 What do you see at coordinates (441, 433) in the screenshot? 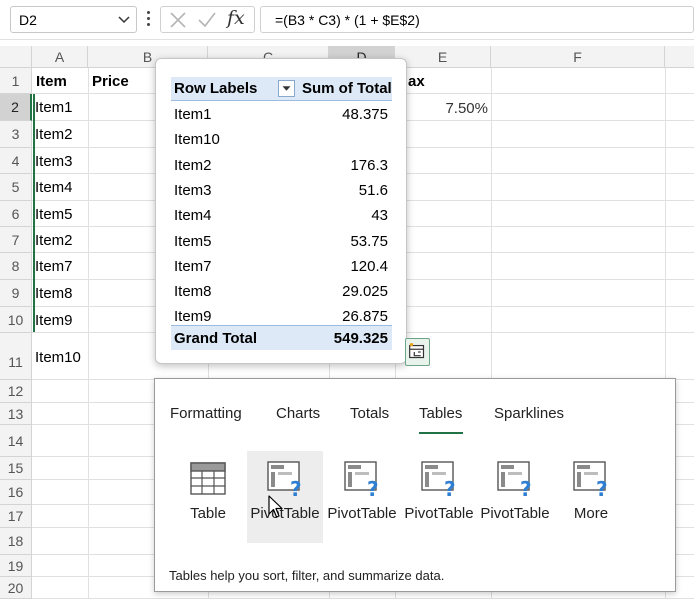
I see `active-tab-indicator` at bounding box center [441, 433].